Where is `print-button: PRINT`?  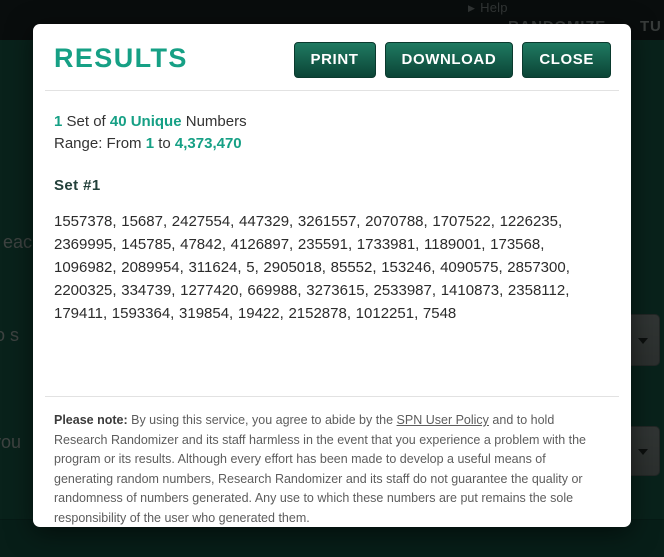 print-button: PRINT is located at coordinates (334, 60).